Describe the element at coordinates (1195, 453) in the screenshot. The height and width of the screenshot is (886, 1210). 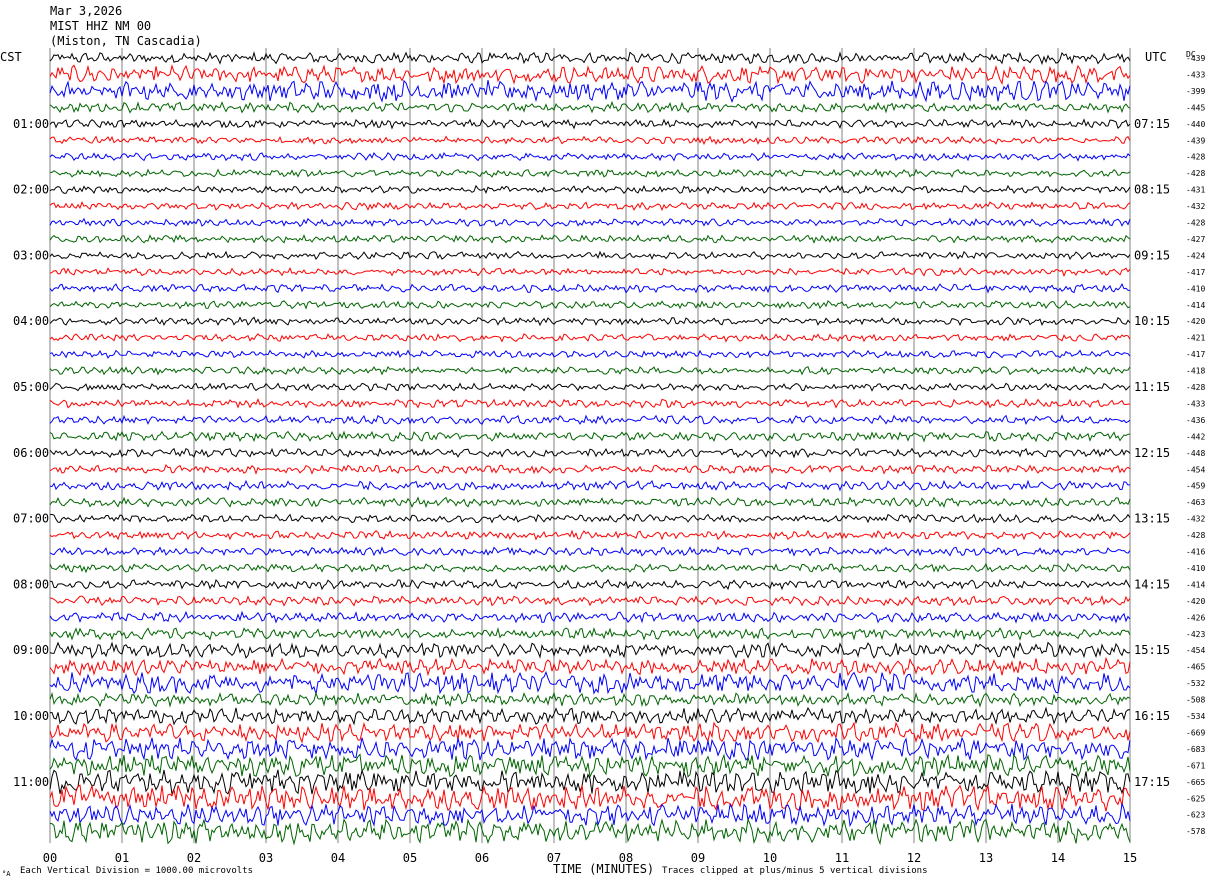
I see `dc-offset-25: -448` at that location.